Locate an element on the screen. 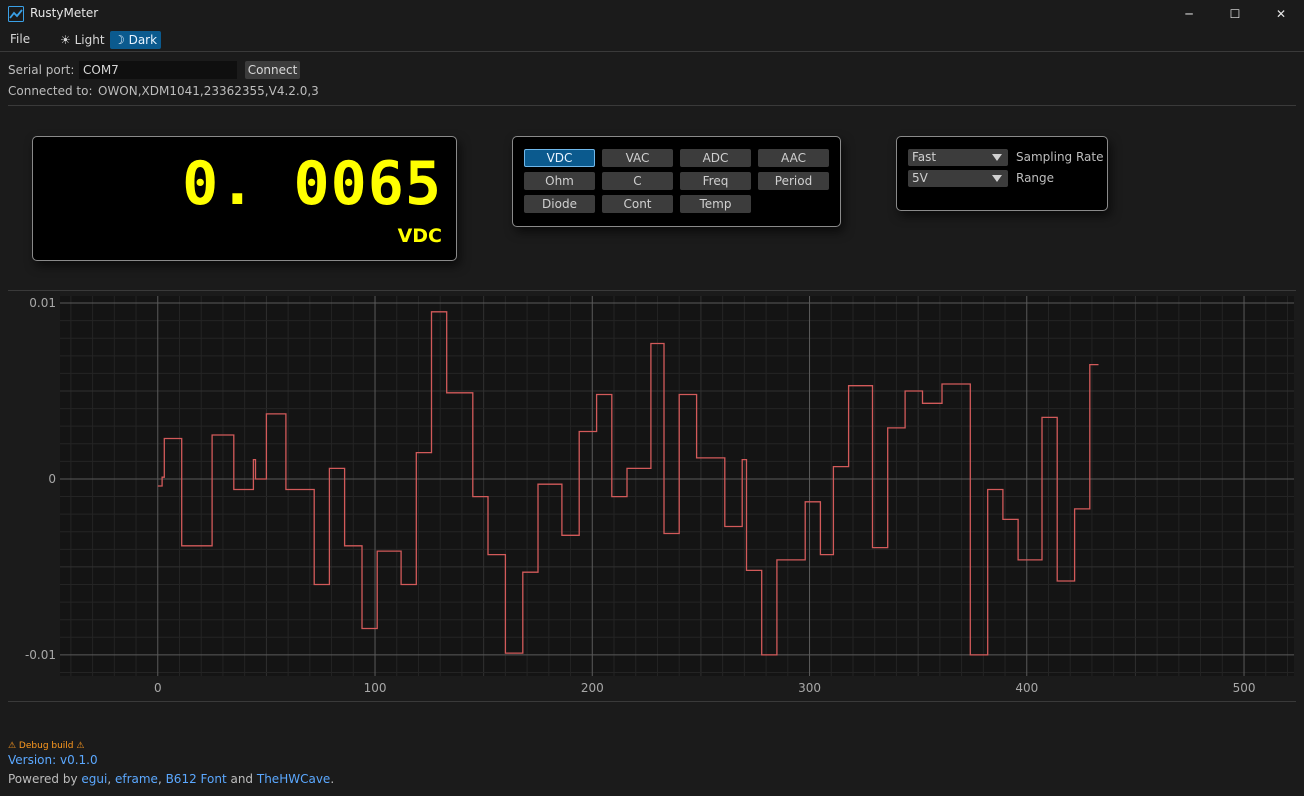 Image resolution: width=1304 pixels, height=796 pixels. mode-c-button: C is located at coordinates (637, 181).